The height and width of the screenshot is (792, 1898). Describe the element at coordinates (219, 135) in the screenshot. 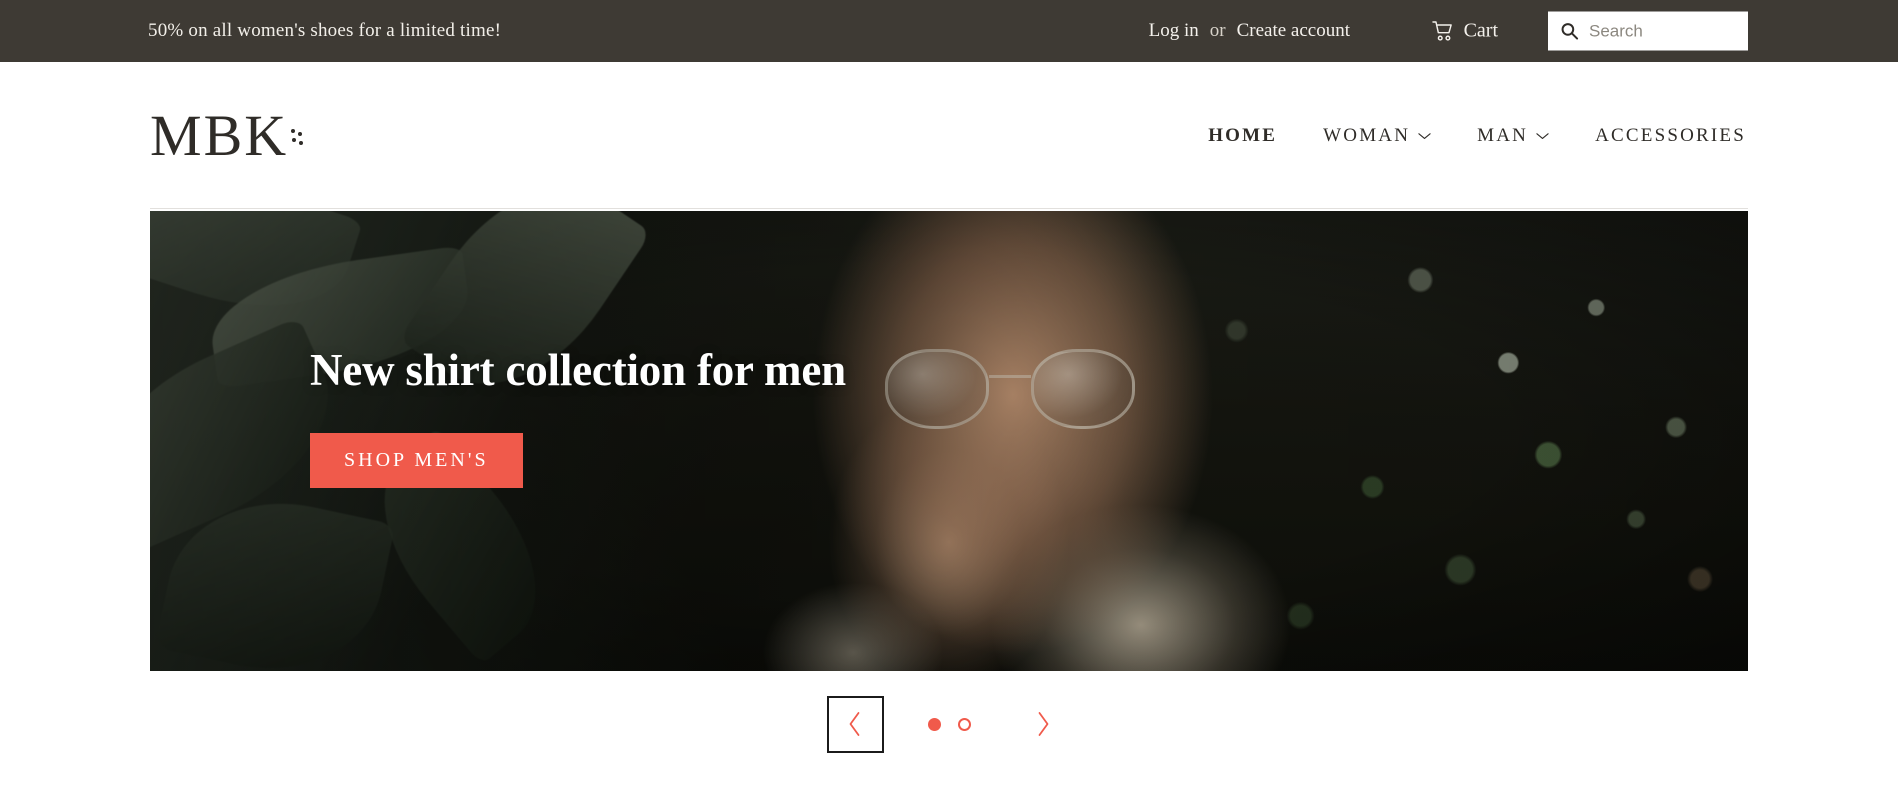

I see `logo-text: MBK` at that location.